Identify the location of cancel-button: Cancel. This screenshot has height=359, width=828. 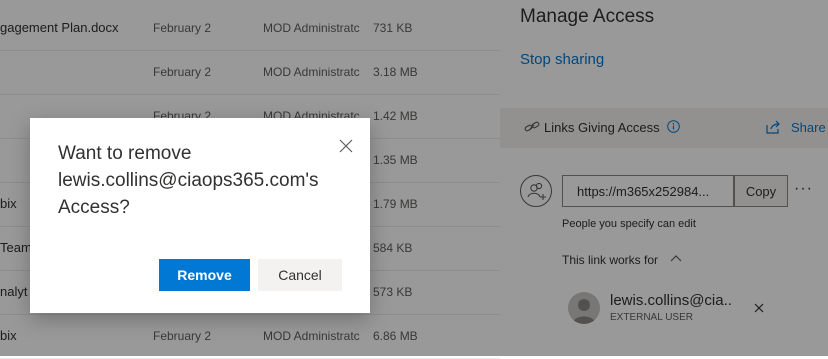
(300, 275).